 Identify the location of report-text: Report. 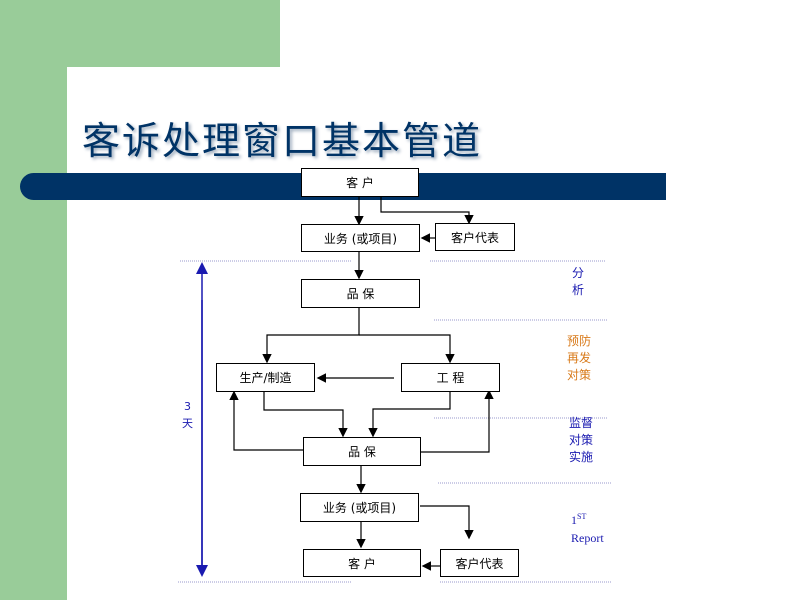
(587, 538).